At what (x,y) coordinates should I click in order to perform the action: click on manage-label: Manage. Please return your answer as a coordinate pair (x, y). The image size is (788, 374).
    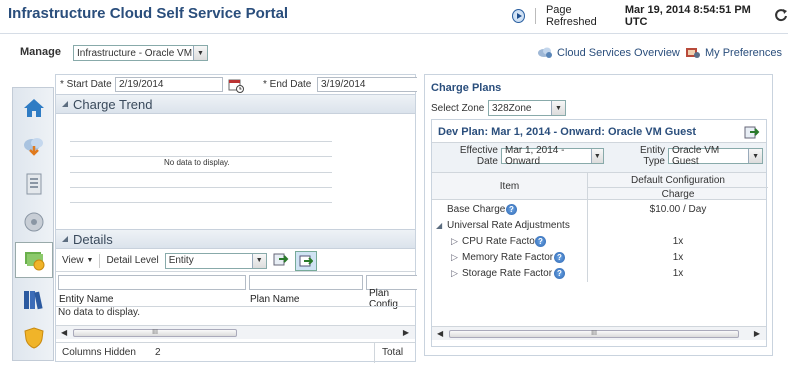
    Looking at the image, I should click on (40, 52).